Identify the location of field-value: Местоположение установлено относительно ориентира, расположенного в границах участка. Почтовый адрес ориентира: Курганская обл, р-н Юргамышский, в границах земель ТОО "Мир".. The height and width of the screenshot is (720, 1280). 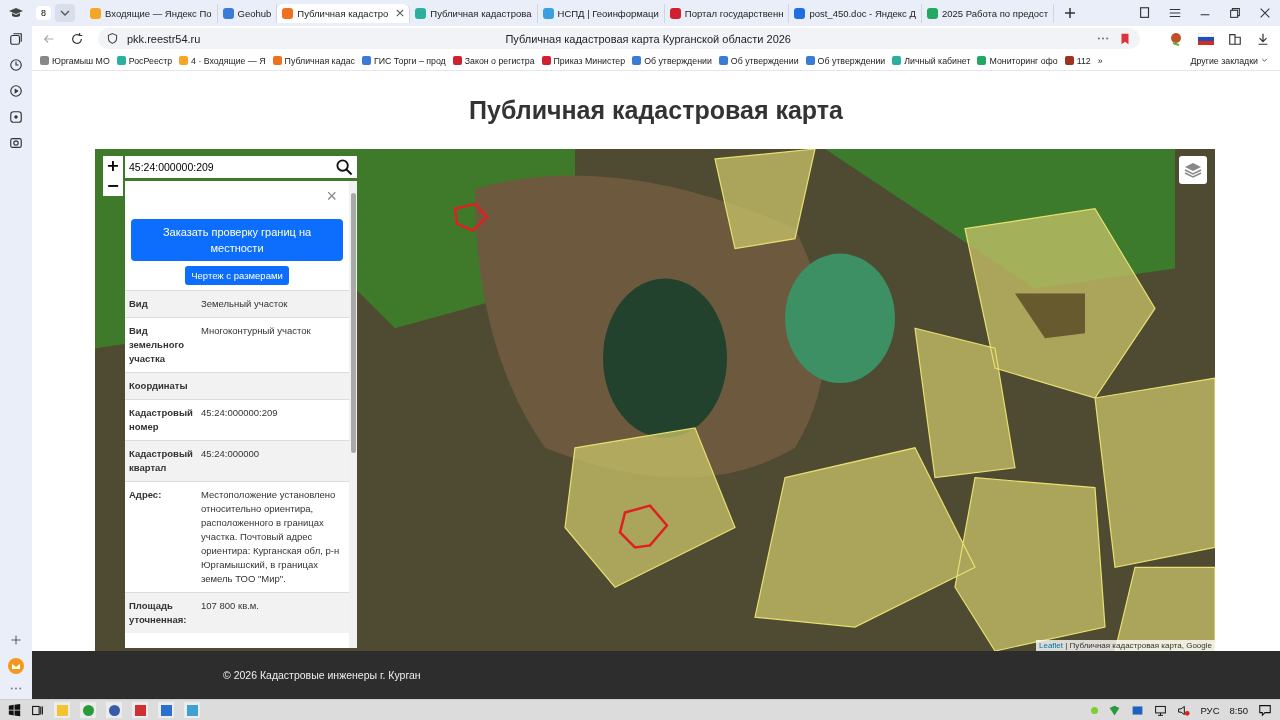
(271, 537).